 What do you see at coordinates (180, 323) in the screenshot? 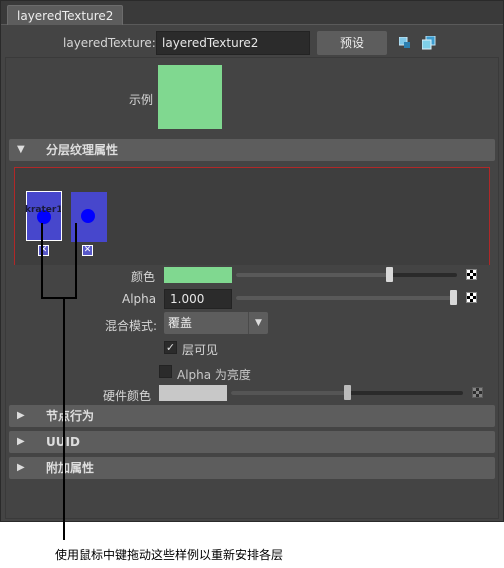
I see `blend-mode-value: 覆盖` at bounding box center [180, 323].